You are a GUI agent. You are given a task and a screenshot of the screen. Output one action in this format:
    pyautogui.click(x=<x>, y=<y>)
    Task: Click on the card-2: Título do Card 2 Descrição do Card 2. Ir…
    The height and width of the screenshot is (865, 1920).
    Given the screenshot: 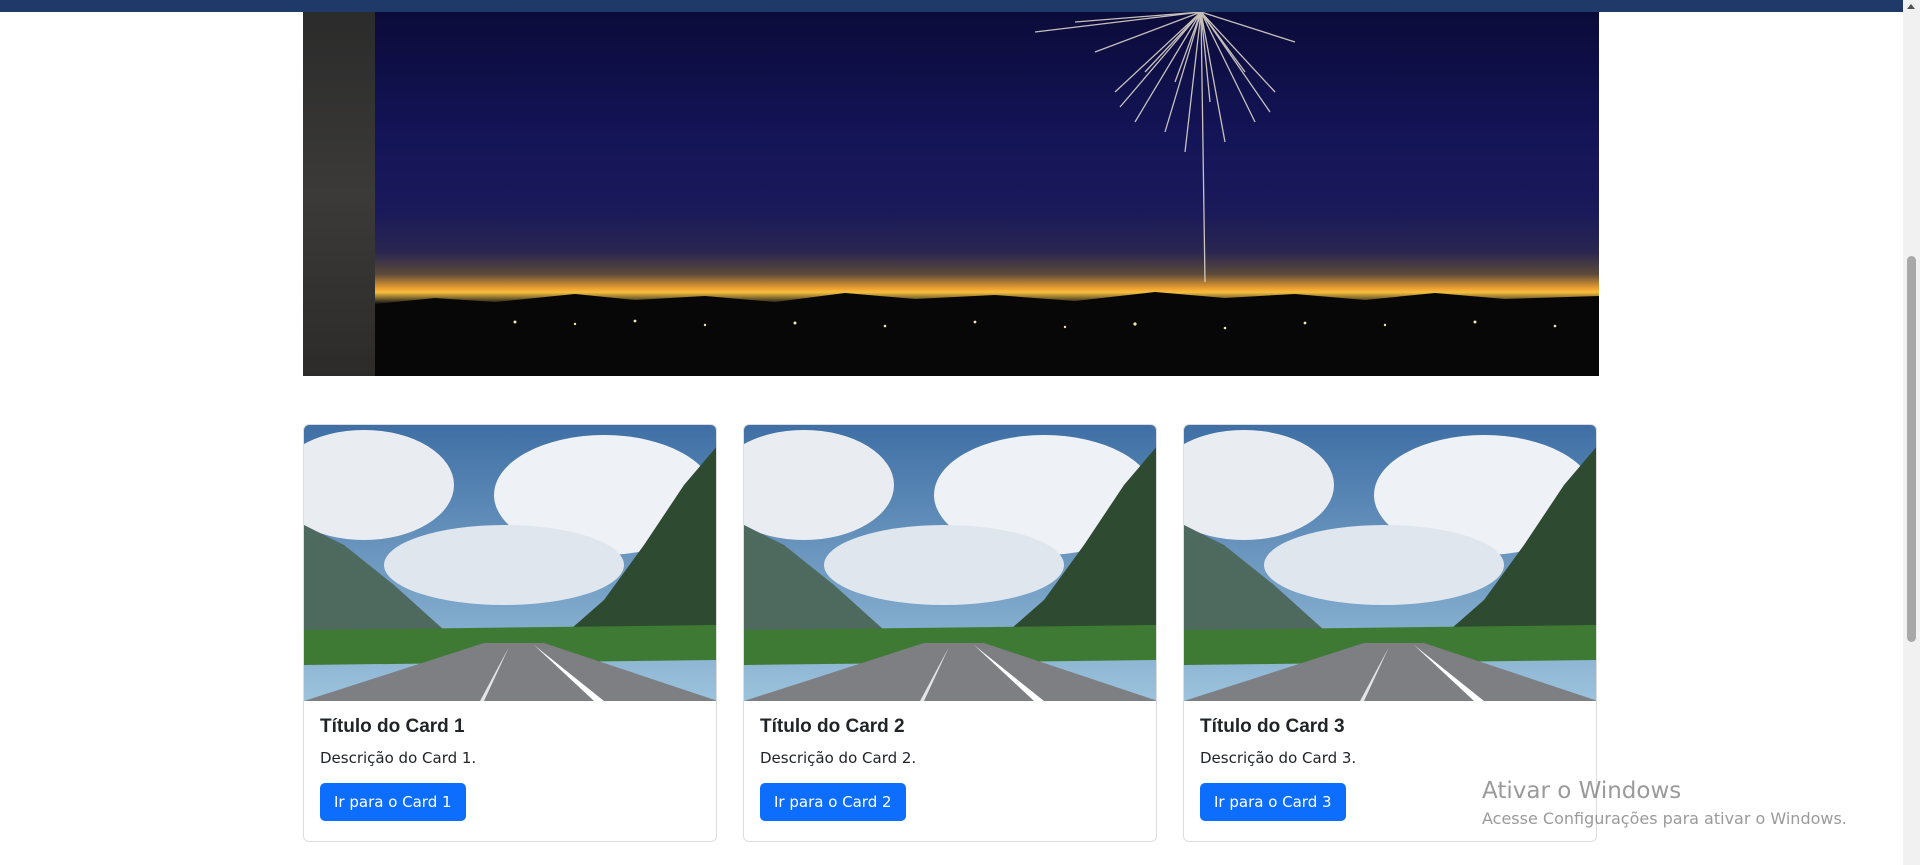 What is the action you would take?
    pyautogui.click(x=950, y=633)
    